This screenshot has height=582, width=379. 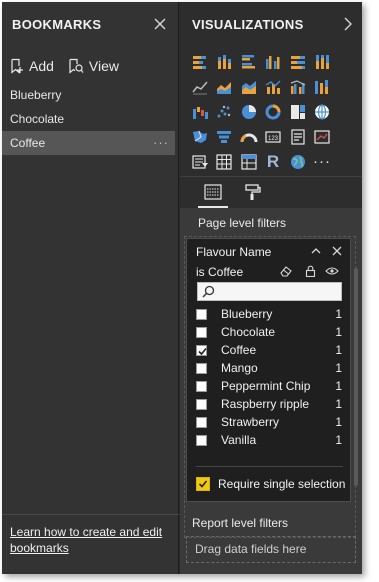 What do you see at coordinates (248, 86) in the screenshot?
I see `stacked-area-chart-icon` at bounding box center [248, 86].